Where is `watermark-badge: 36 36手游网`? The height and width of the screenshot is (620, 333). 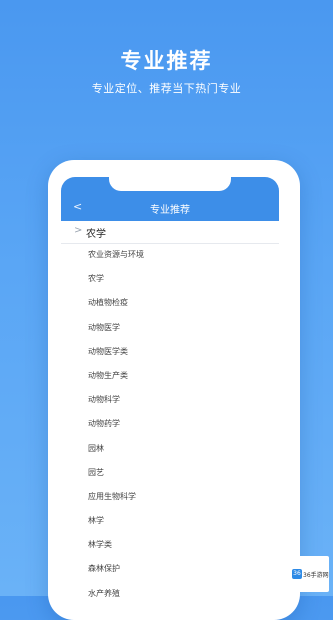
watermark-badge: 36 36手游网 is located at coordinates (309, 574).